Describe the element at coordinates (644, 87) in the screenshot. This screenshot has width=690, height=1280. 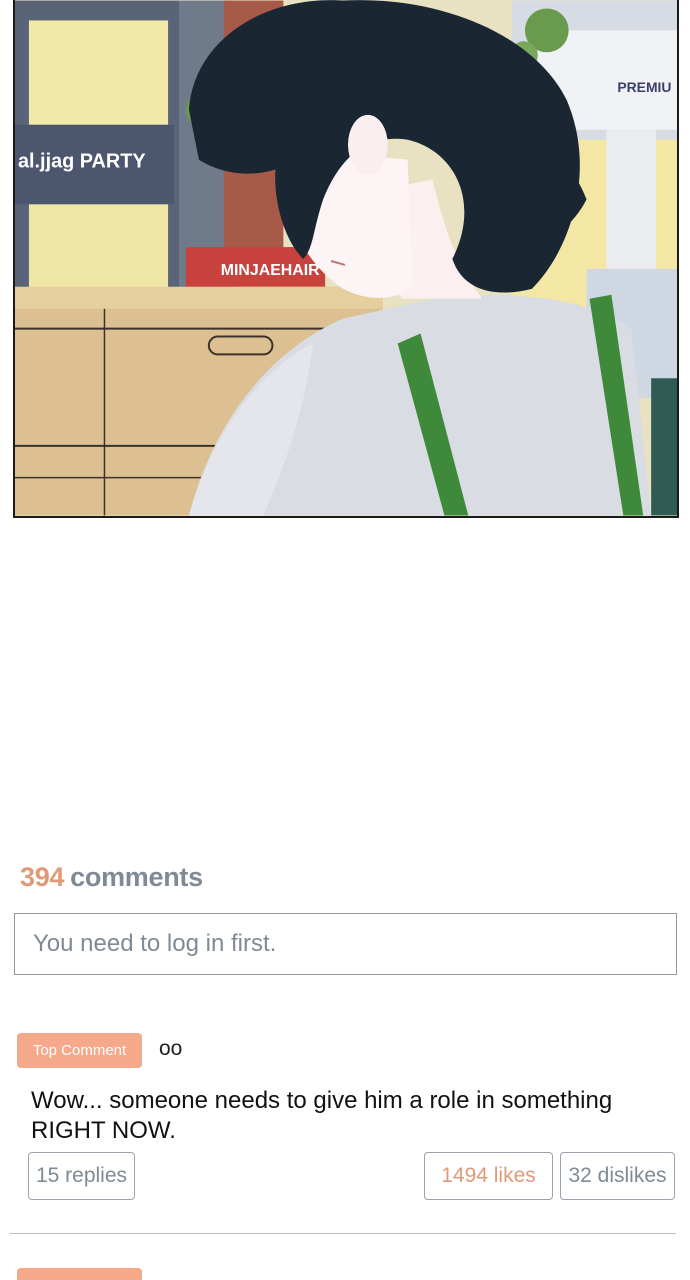
I see `sign-premium-text: PREMIU` at that location.